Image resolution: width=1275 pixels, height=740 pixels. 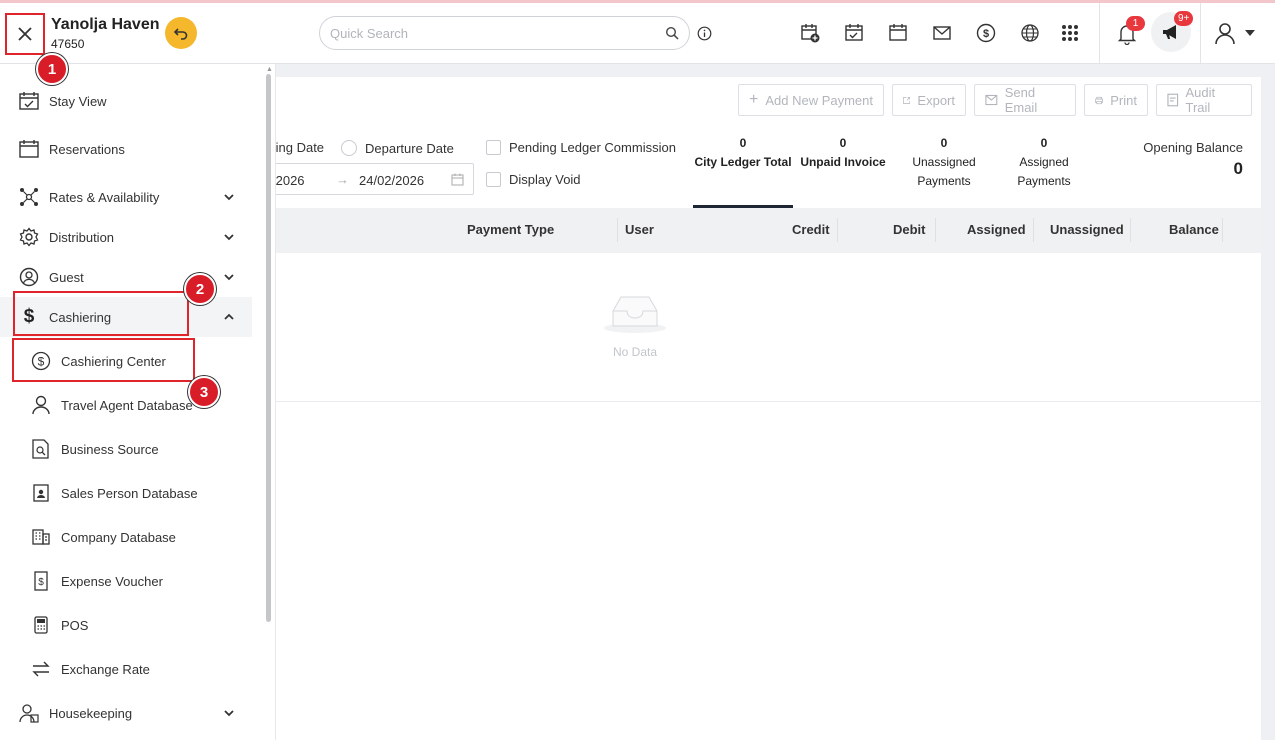 What do you see at coordinates (288, 180) in the screenshot?
I see `from-date-value: /2026` at bounding box center [288, 180].